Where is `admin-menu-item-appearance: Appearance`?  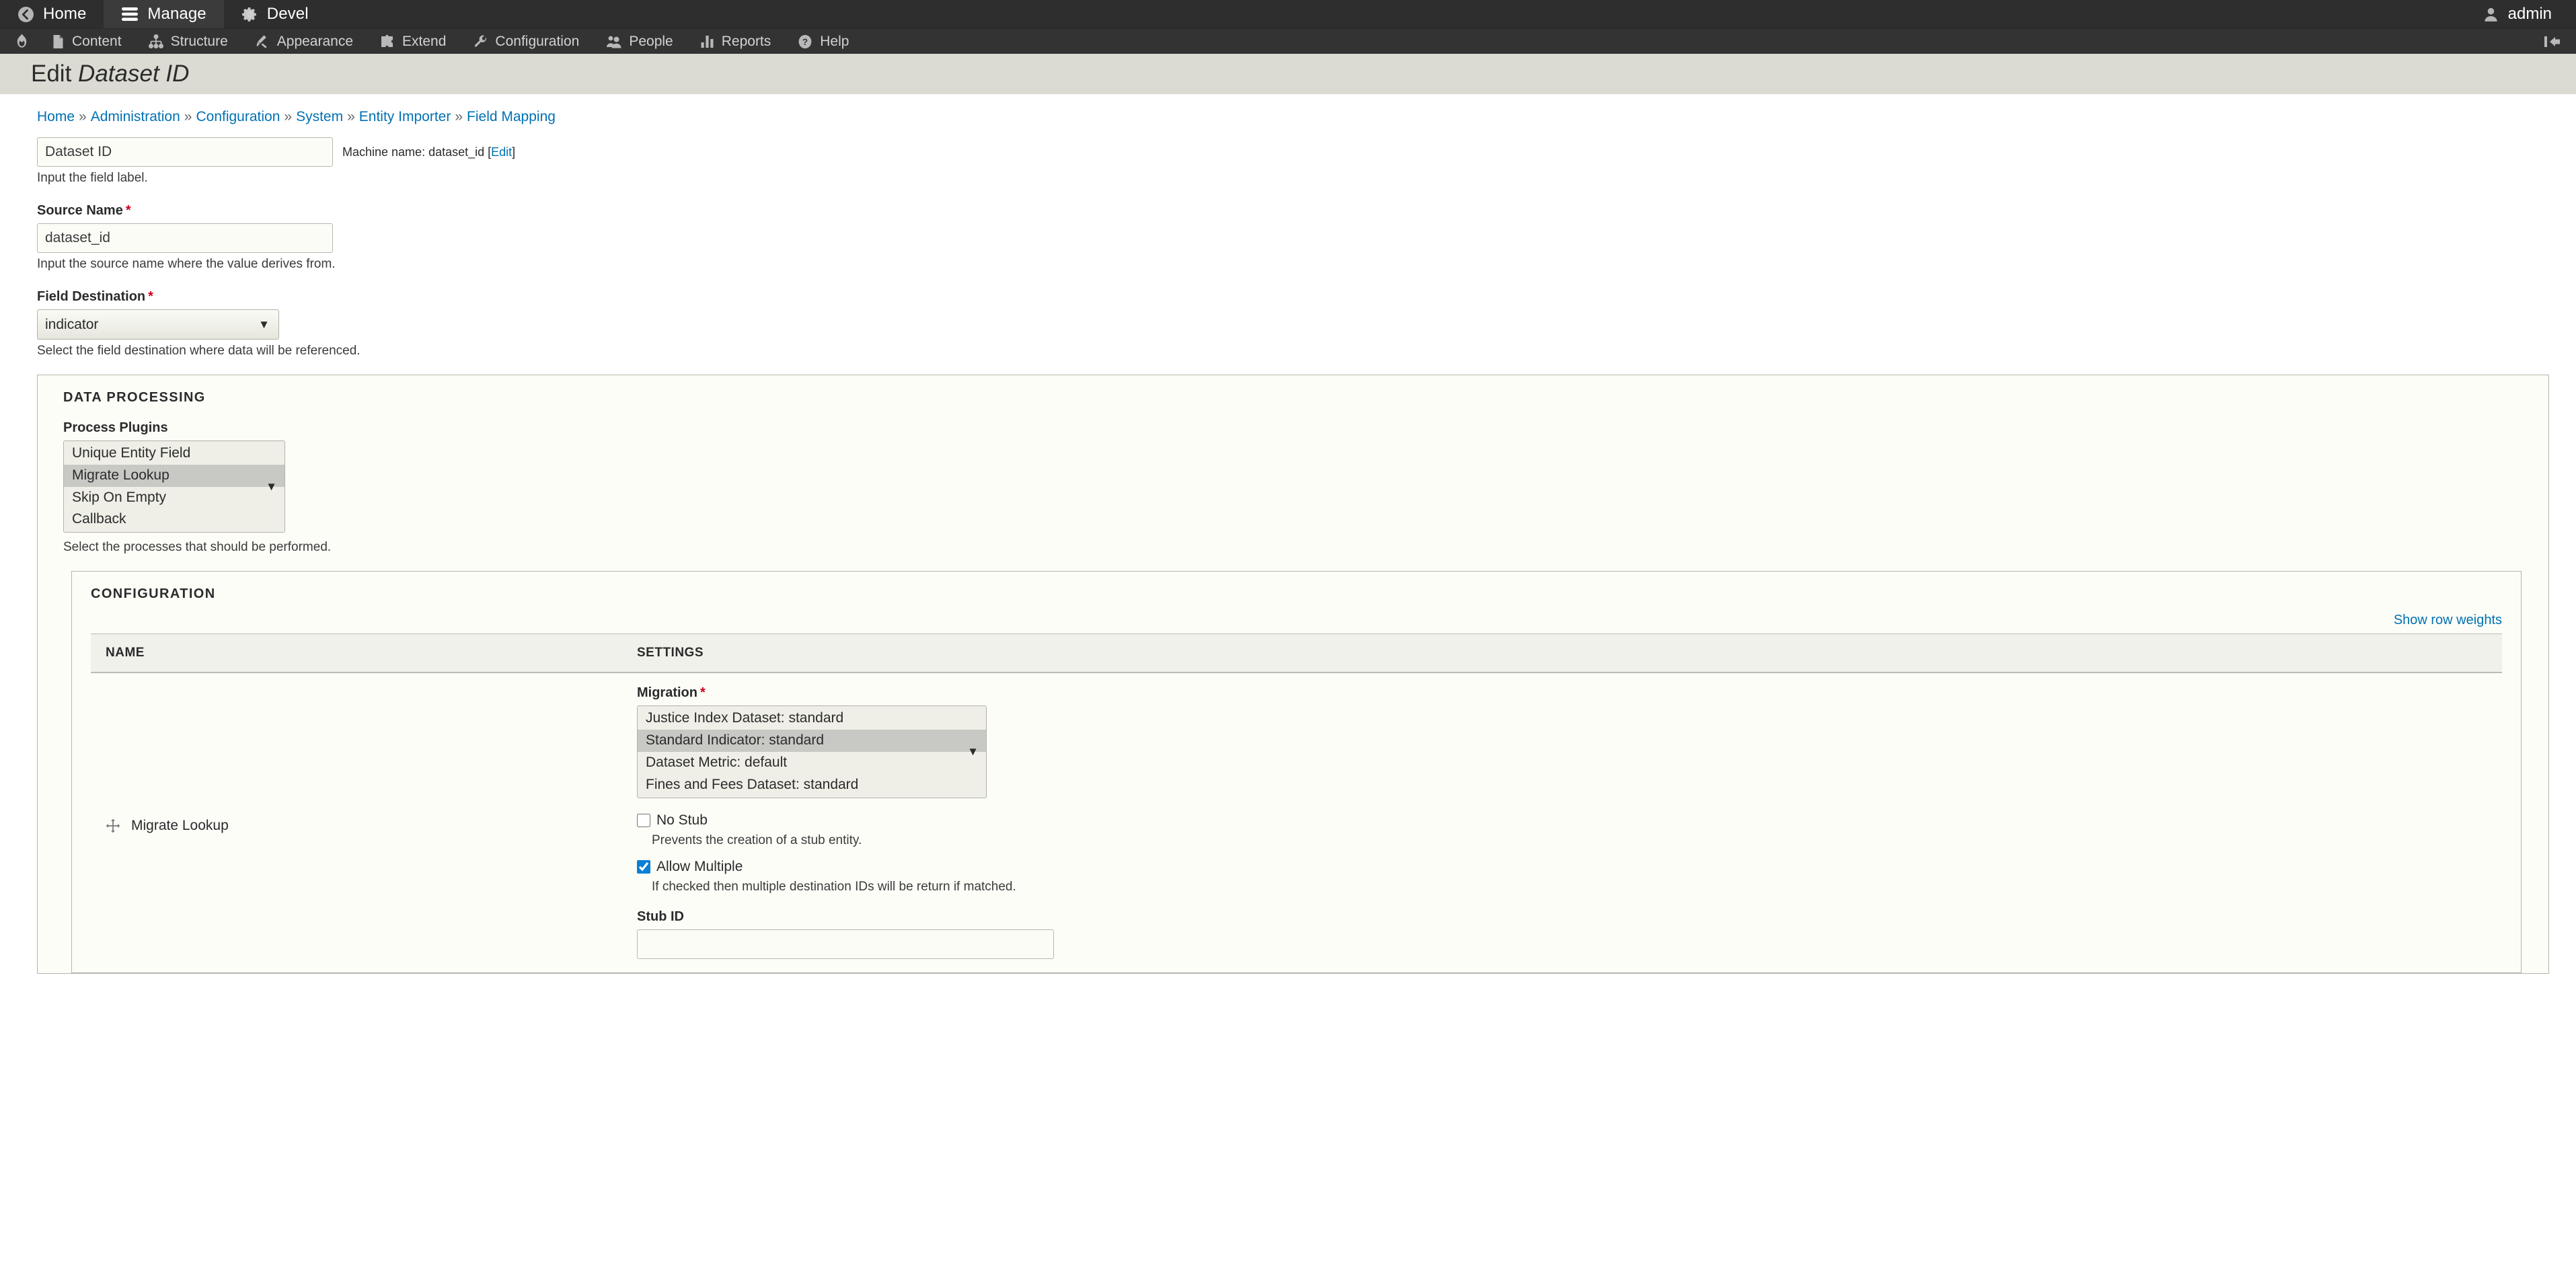
admin-menu-item-appearance: Appearance is located at coordinates (304, 41).